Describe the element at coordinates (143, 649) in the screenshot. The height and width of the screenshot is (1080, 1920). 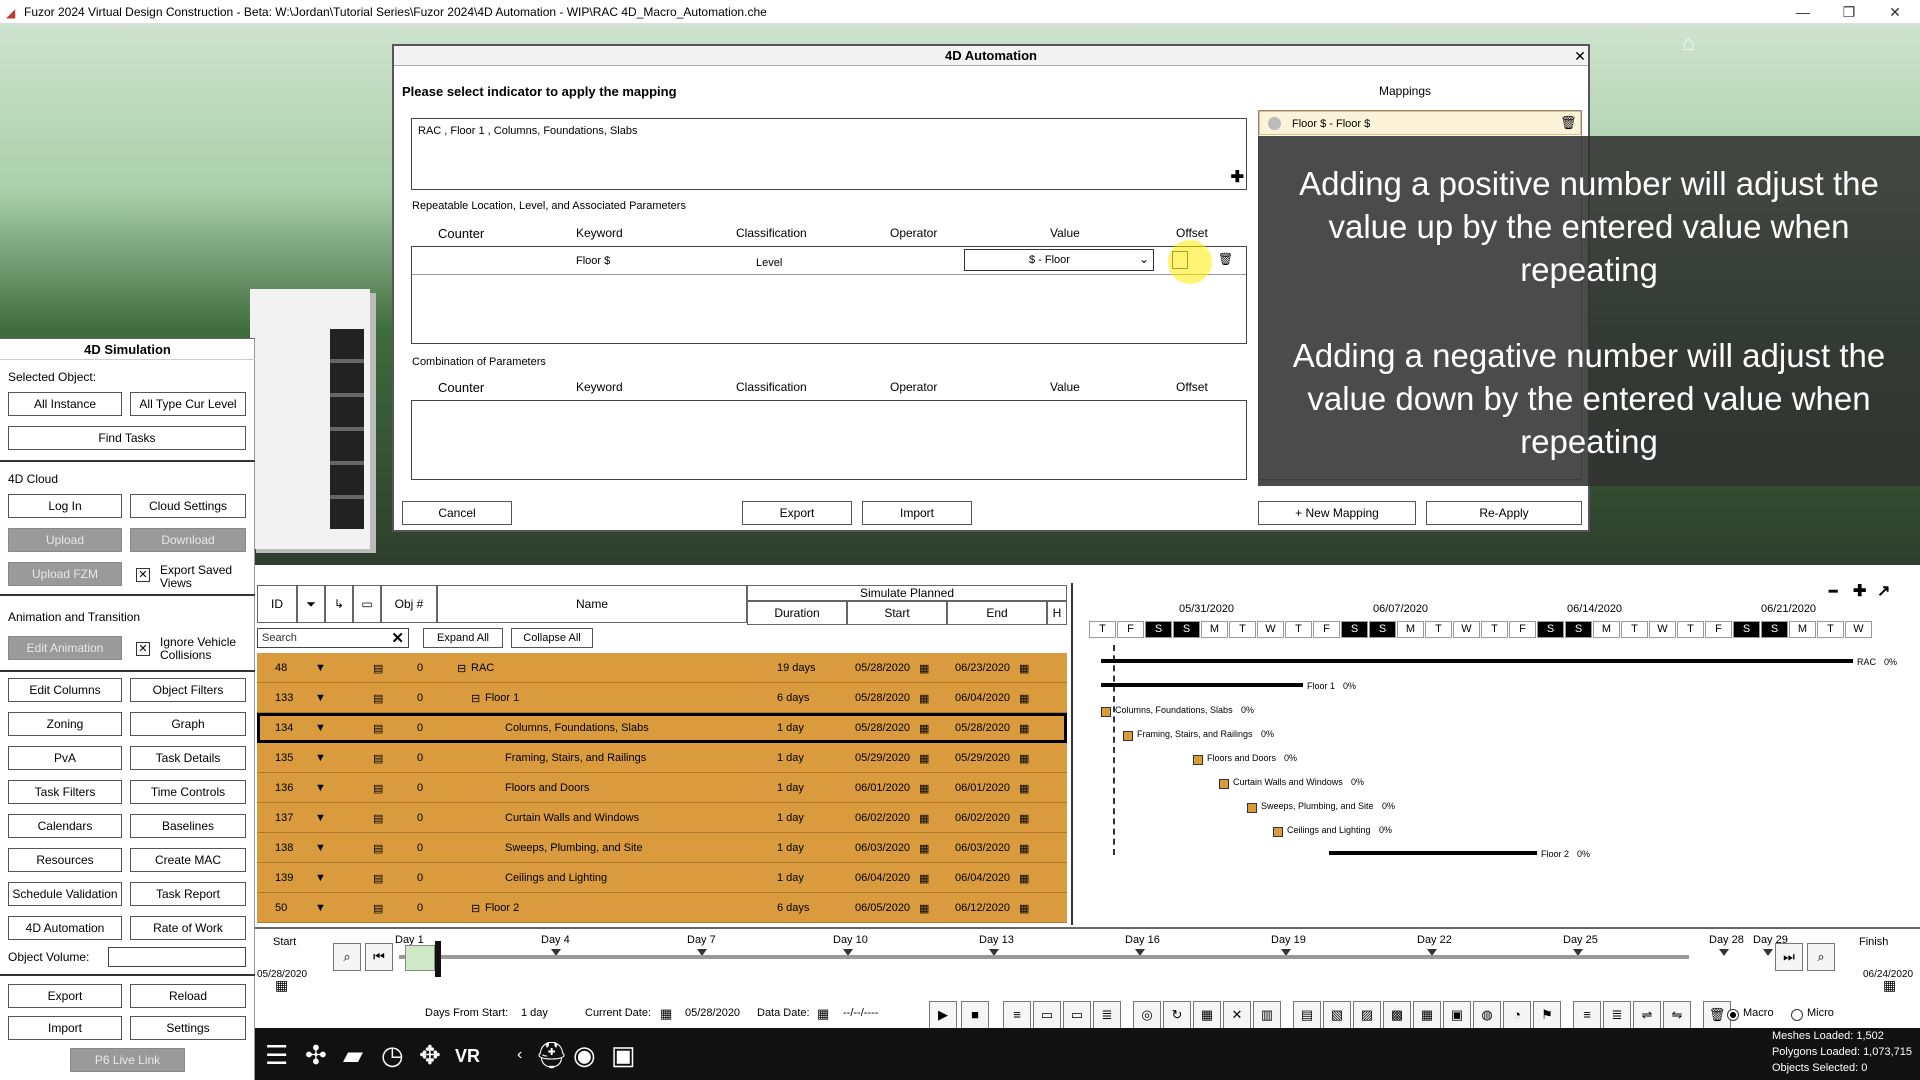
I see `ignore-vehicle-collisions-checkbox: ✕` at that location.